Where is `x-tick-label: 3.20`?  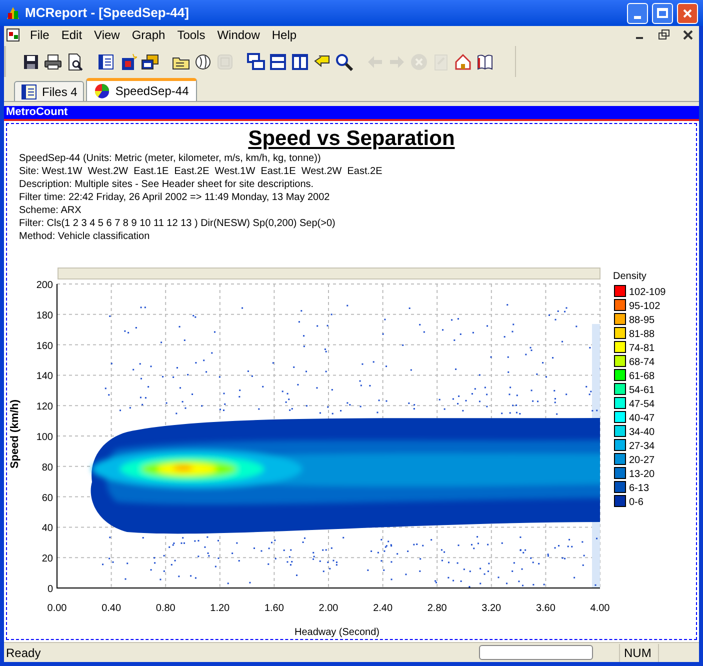 x-tick-label: 3.20 is located at coordinates (492, 608).